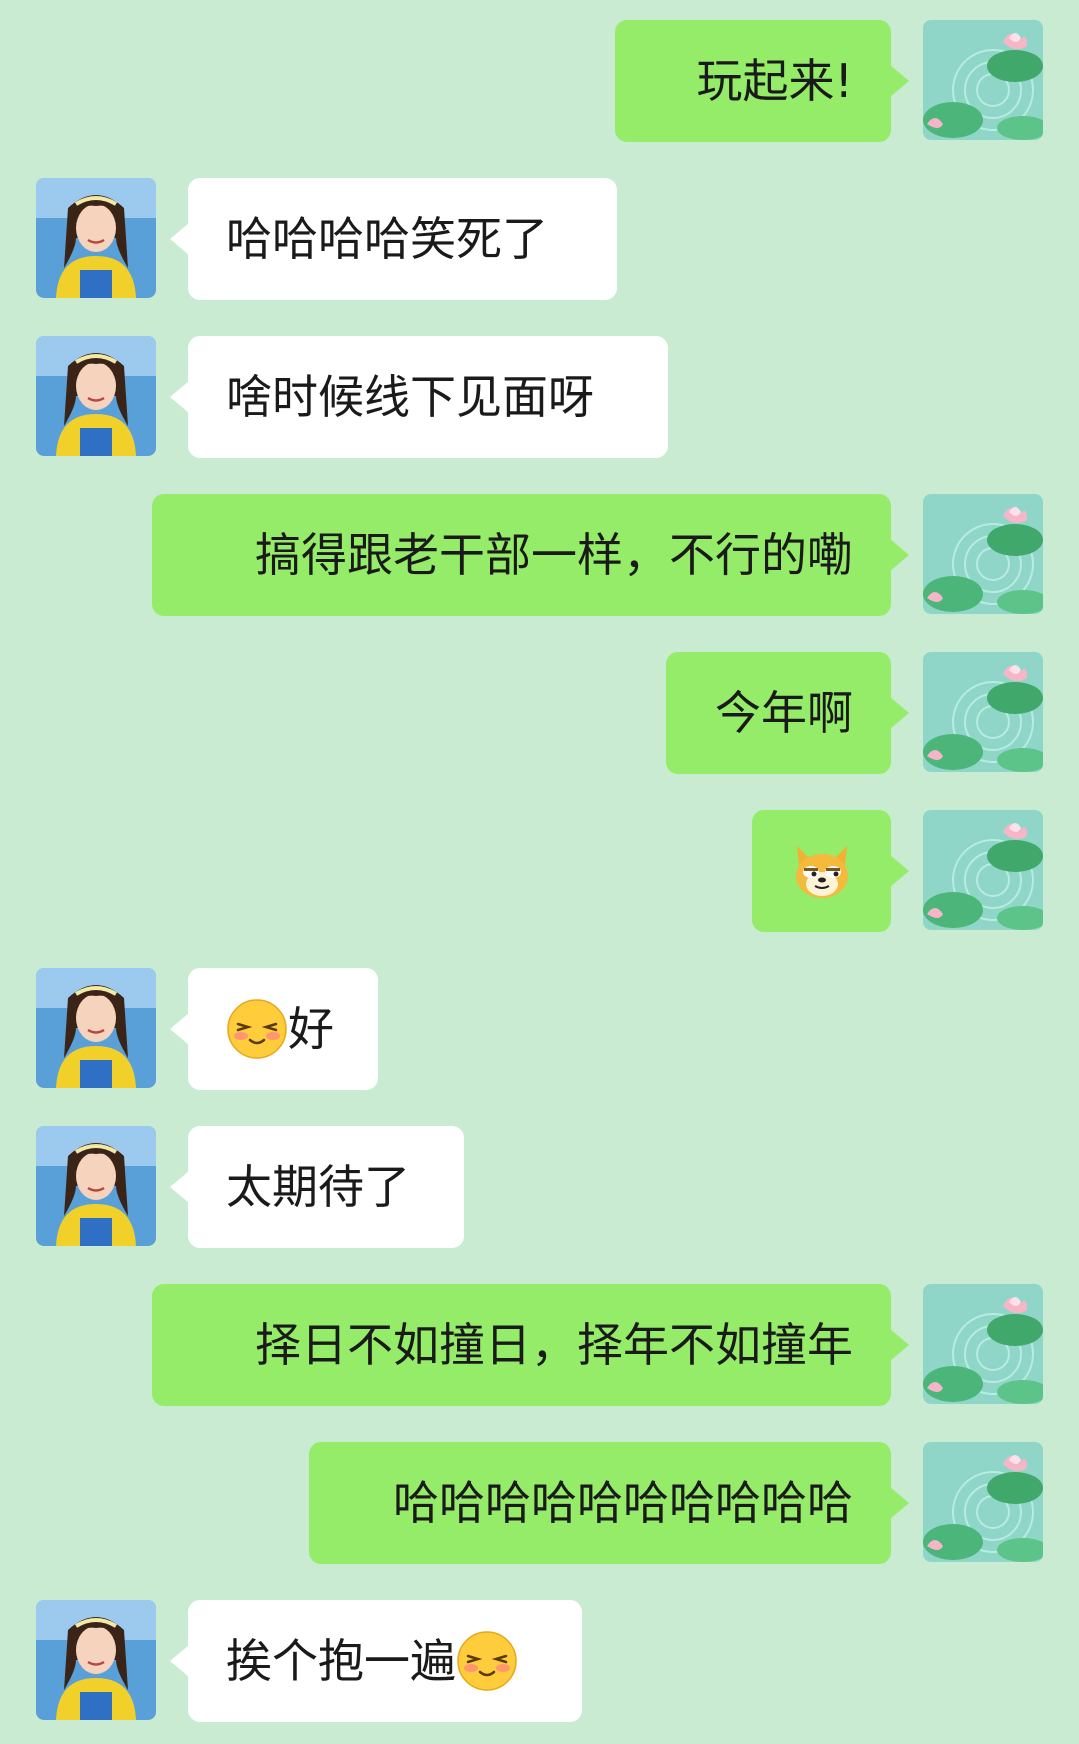 This screenshot has width=1079, height=1744. I want to click on message-bubble-sent: 搞得跟老干部一样，不行的嘞, so click(530, 555).